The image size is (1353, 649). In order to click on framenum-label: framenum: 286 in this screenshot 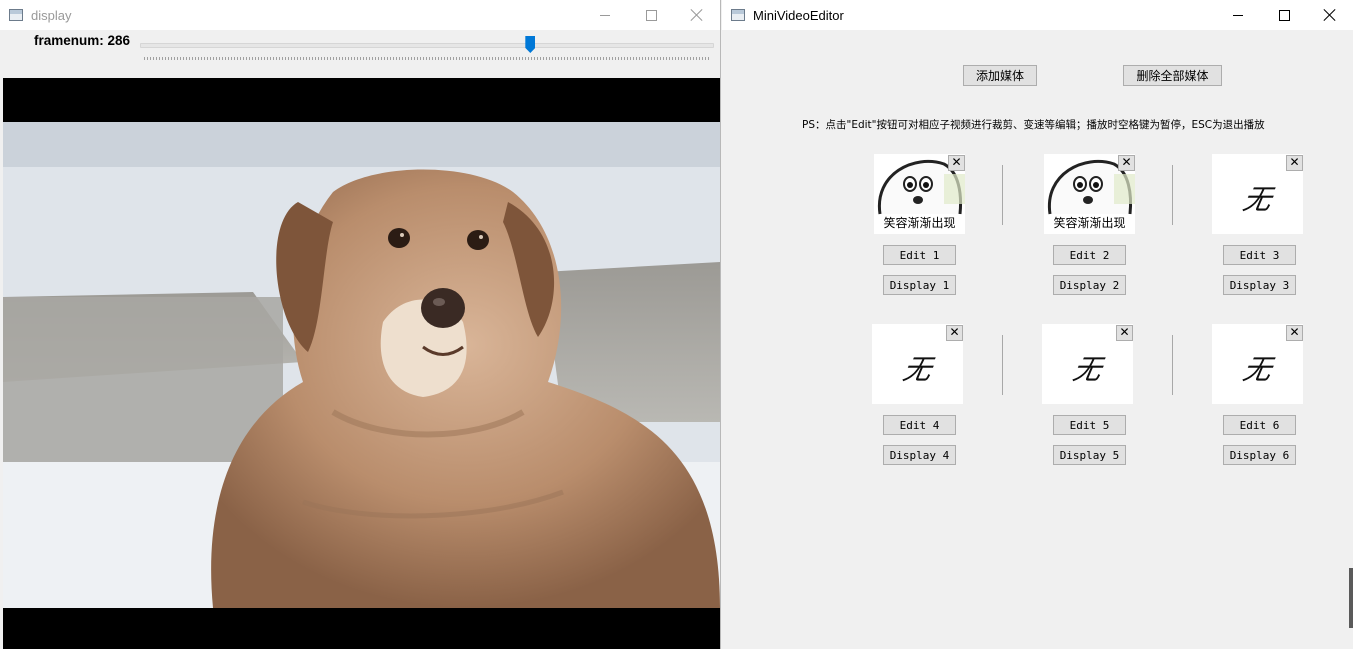, I will do `click(82, 40)`.